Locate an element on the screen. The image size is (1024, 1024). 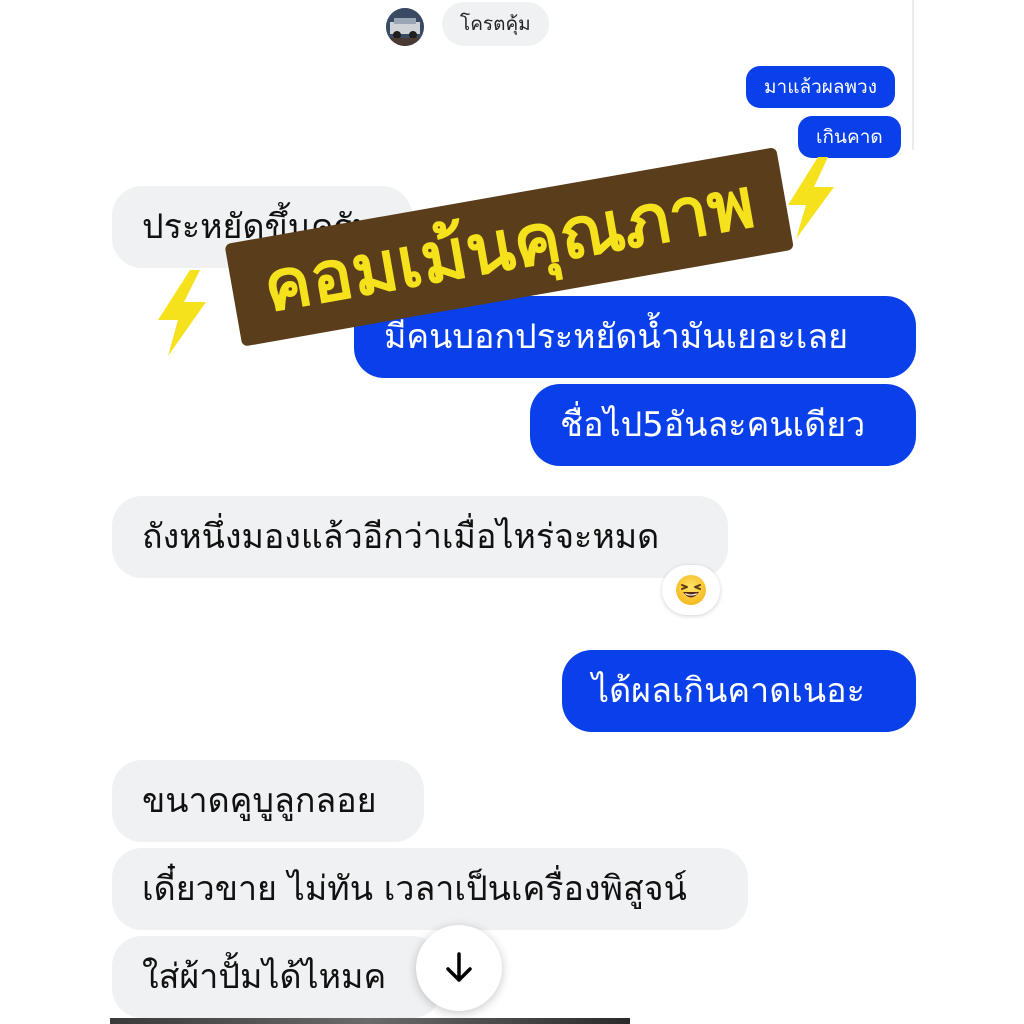
outgoing-message: ชื่อไป5อันละคนเดียว is located at coordinates (723, 425).